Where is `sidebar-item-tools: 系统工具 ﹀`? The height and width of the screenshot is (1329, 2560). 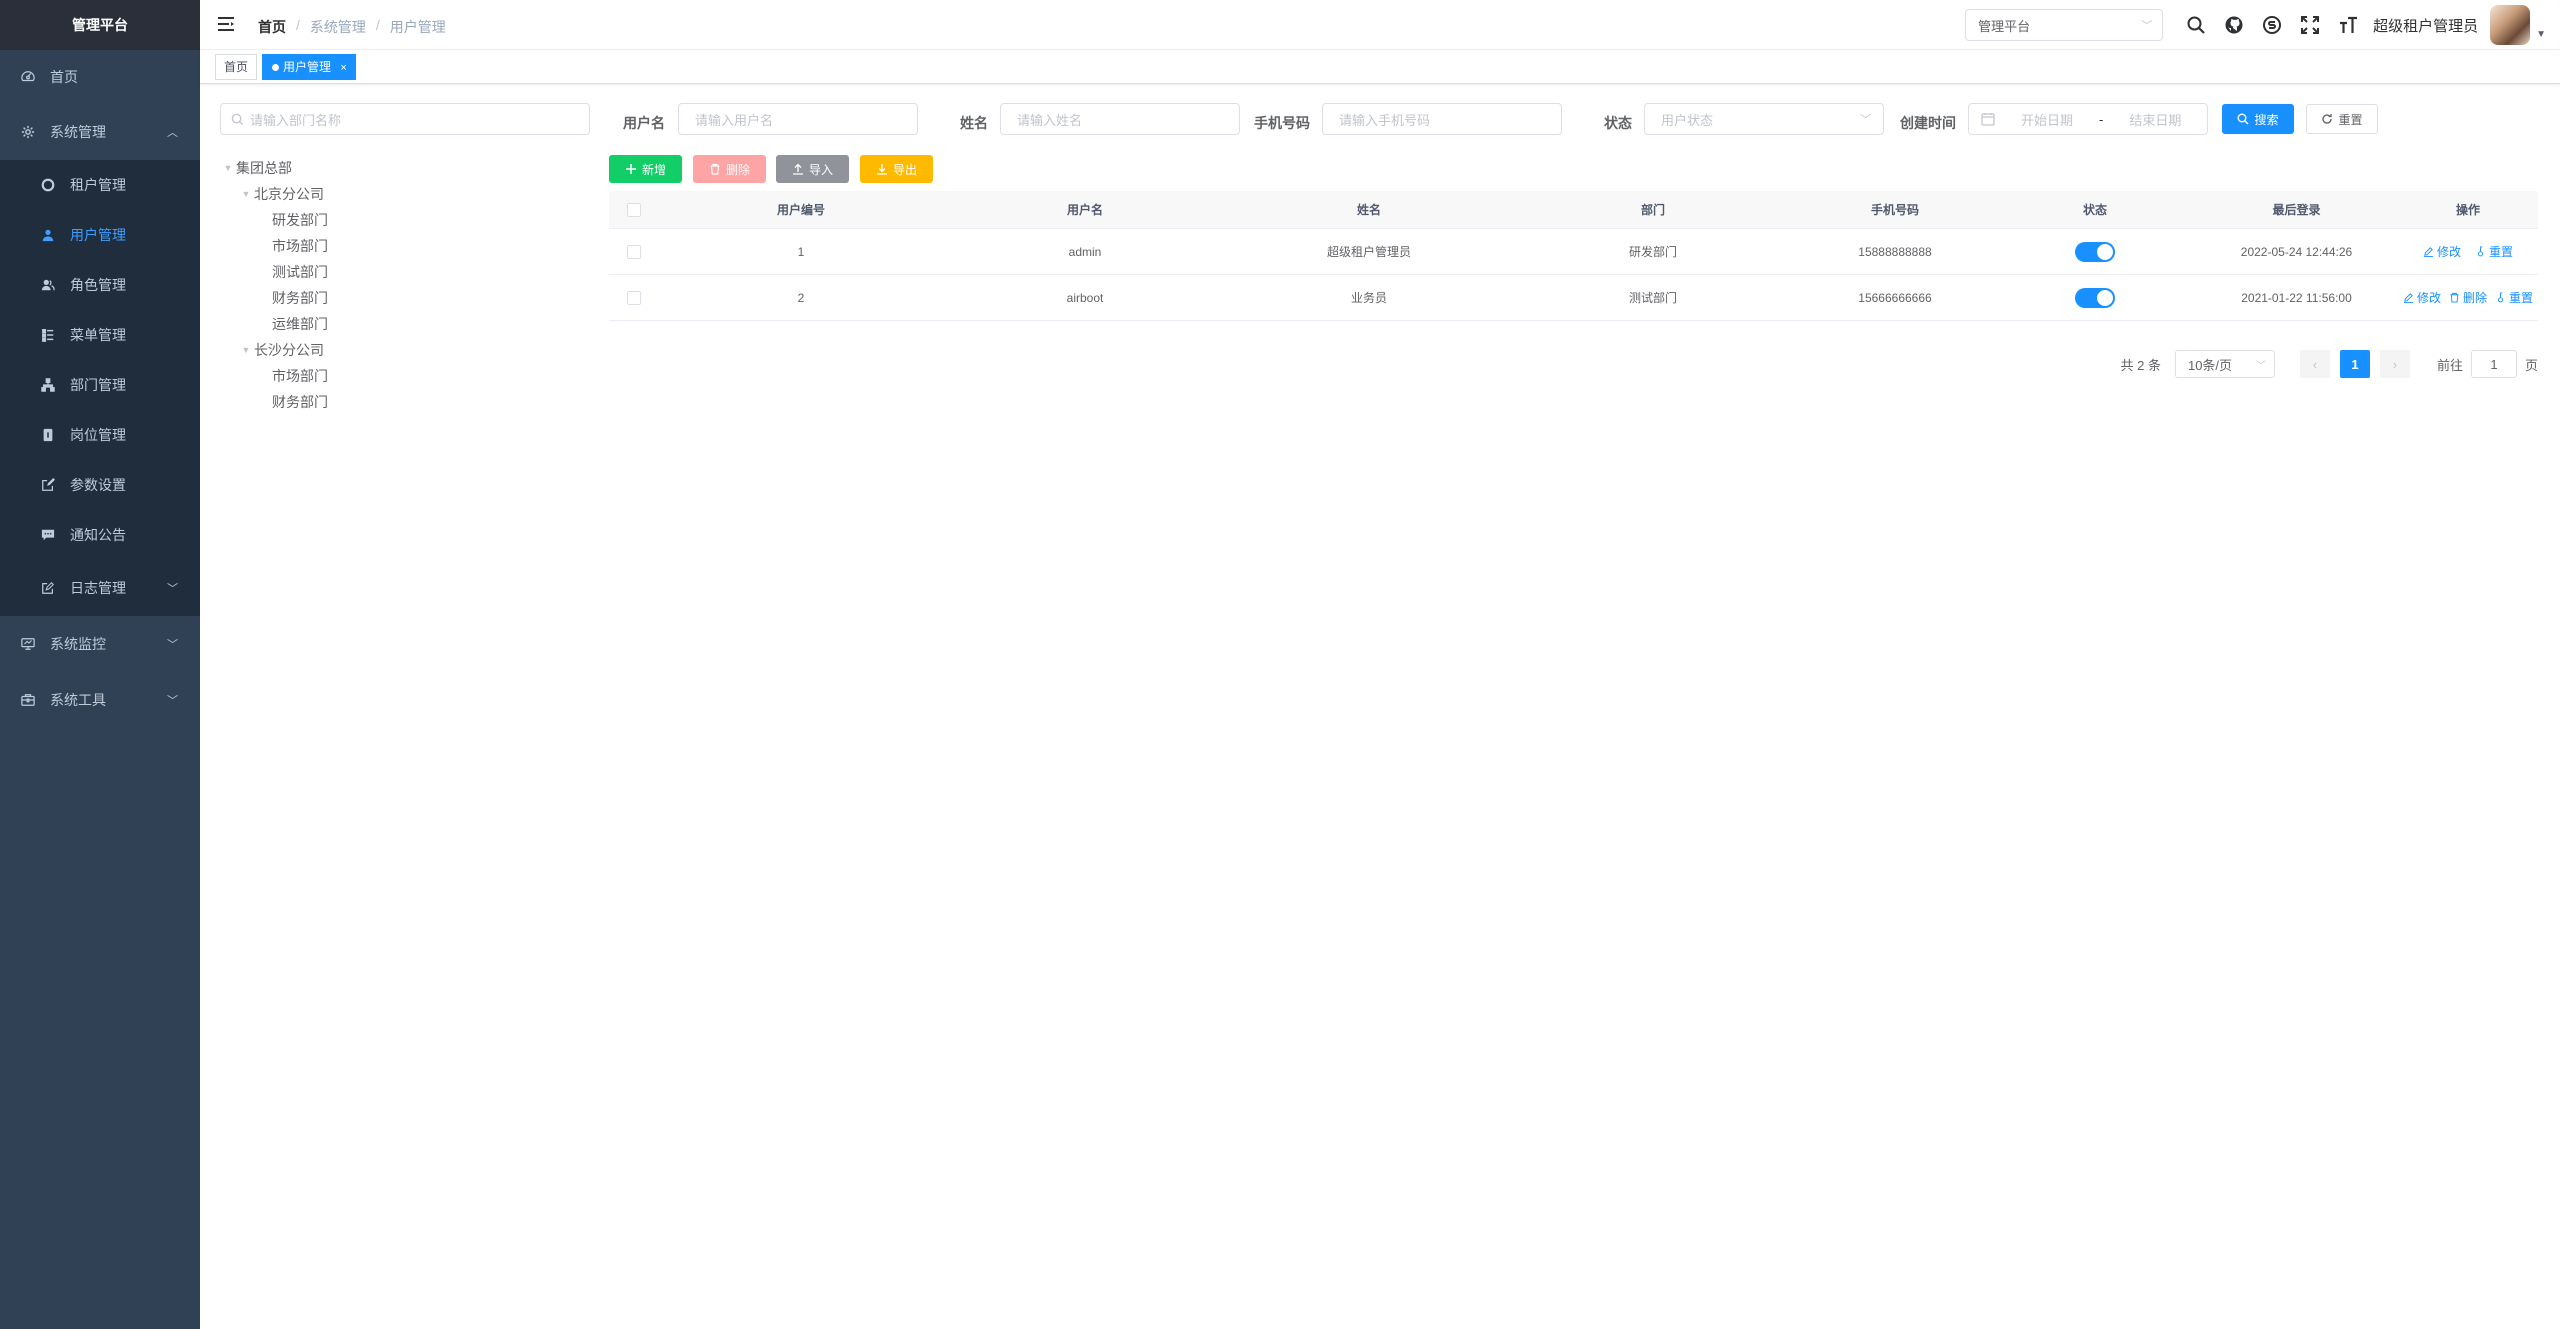 sidebar-item-tools: 系统工具 ﹀ is located at coordinates (100, 700).